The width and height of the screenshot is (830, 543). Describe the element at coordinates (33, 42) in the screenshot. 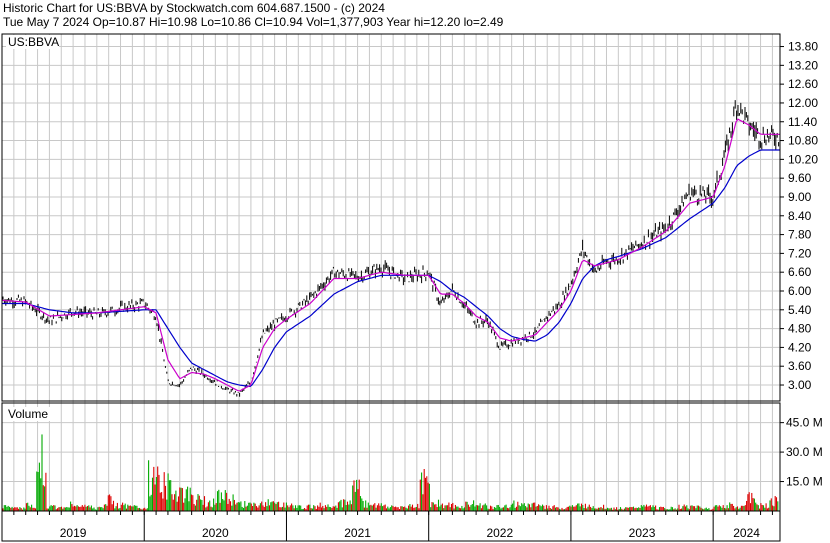

I see `symbol-label: US:BBVA` at that location.